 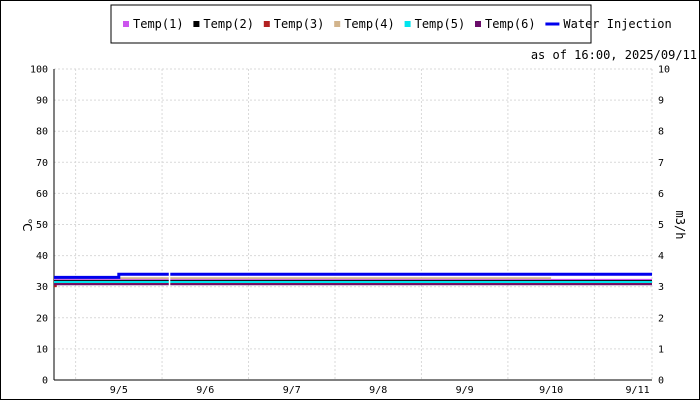 What do you see at coordinates (440, 24) in the screenshot?
I see `legend-label: Temp(5)` at bounding box center [440, 24].